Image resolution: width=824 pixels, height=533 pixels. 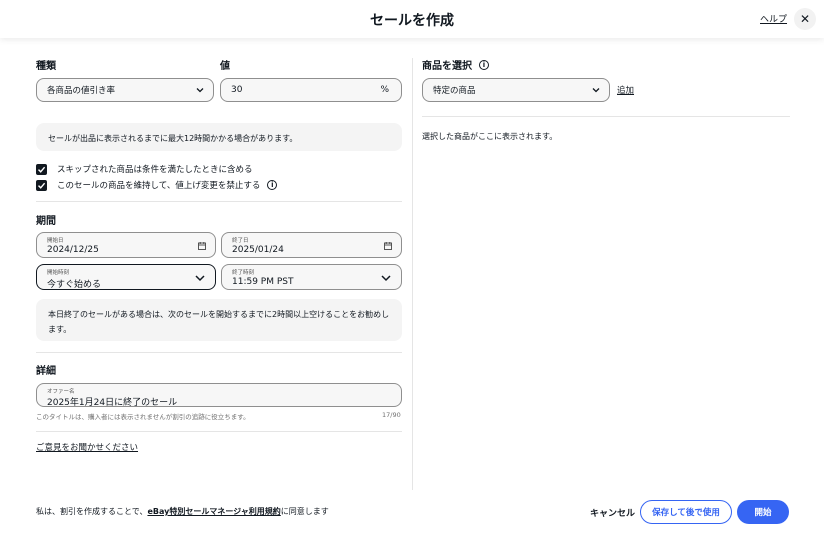 I want to click on include-skipped-checkbox, so click(x=41, y=169).